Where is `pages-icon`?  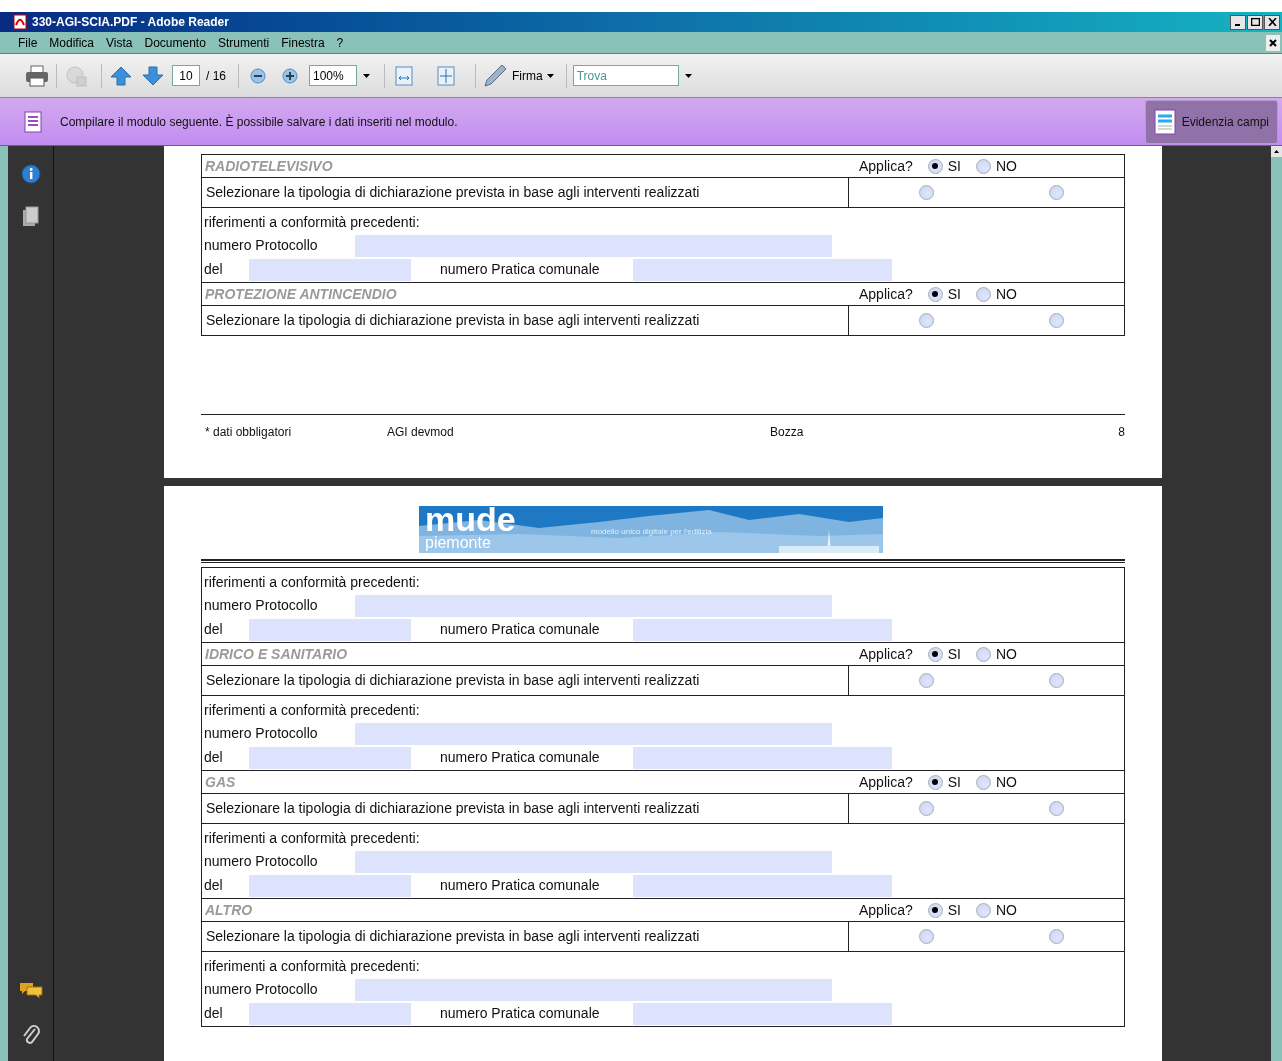
pages-icon is located at coordinates (30, 217).